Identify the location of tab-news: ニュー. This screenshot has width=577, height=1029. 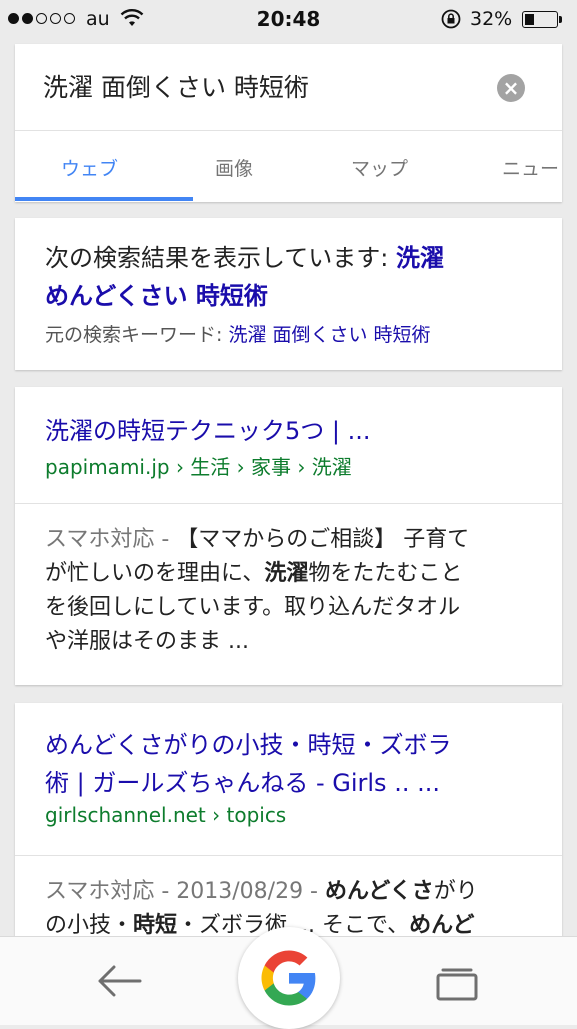
(530, 167).